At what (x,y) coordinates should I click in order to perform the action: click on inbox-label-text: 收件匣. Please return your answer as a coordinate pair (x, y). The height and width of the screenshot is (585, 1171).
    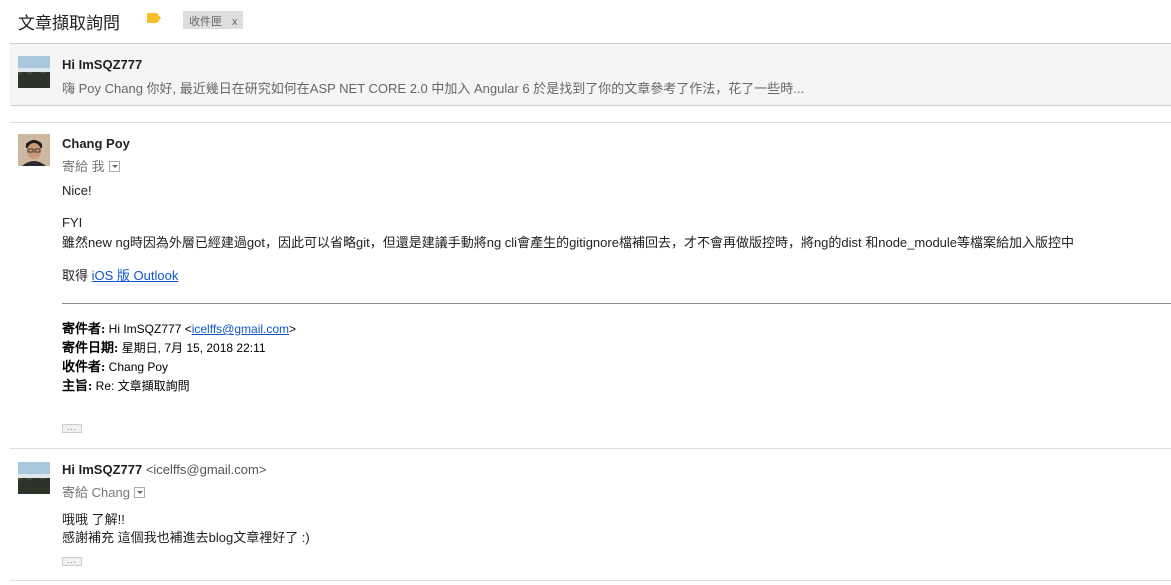
    Looking at the image, I should click on (205, 22).